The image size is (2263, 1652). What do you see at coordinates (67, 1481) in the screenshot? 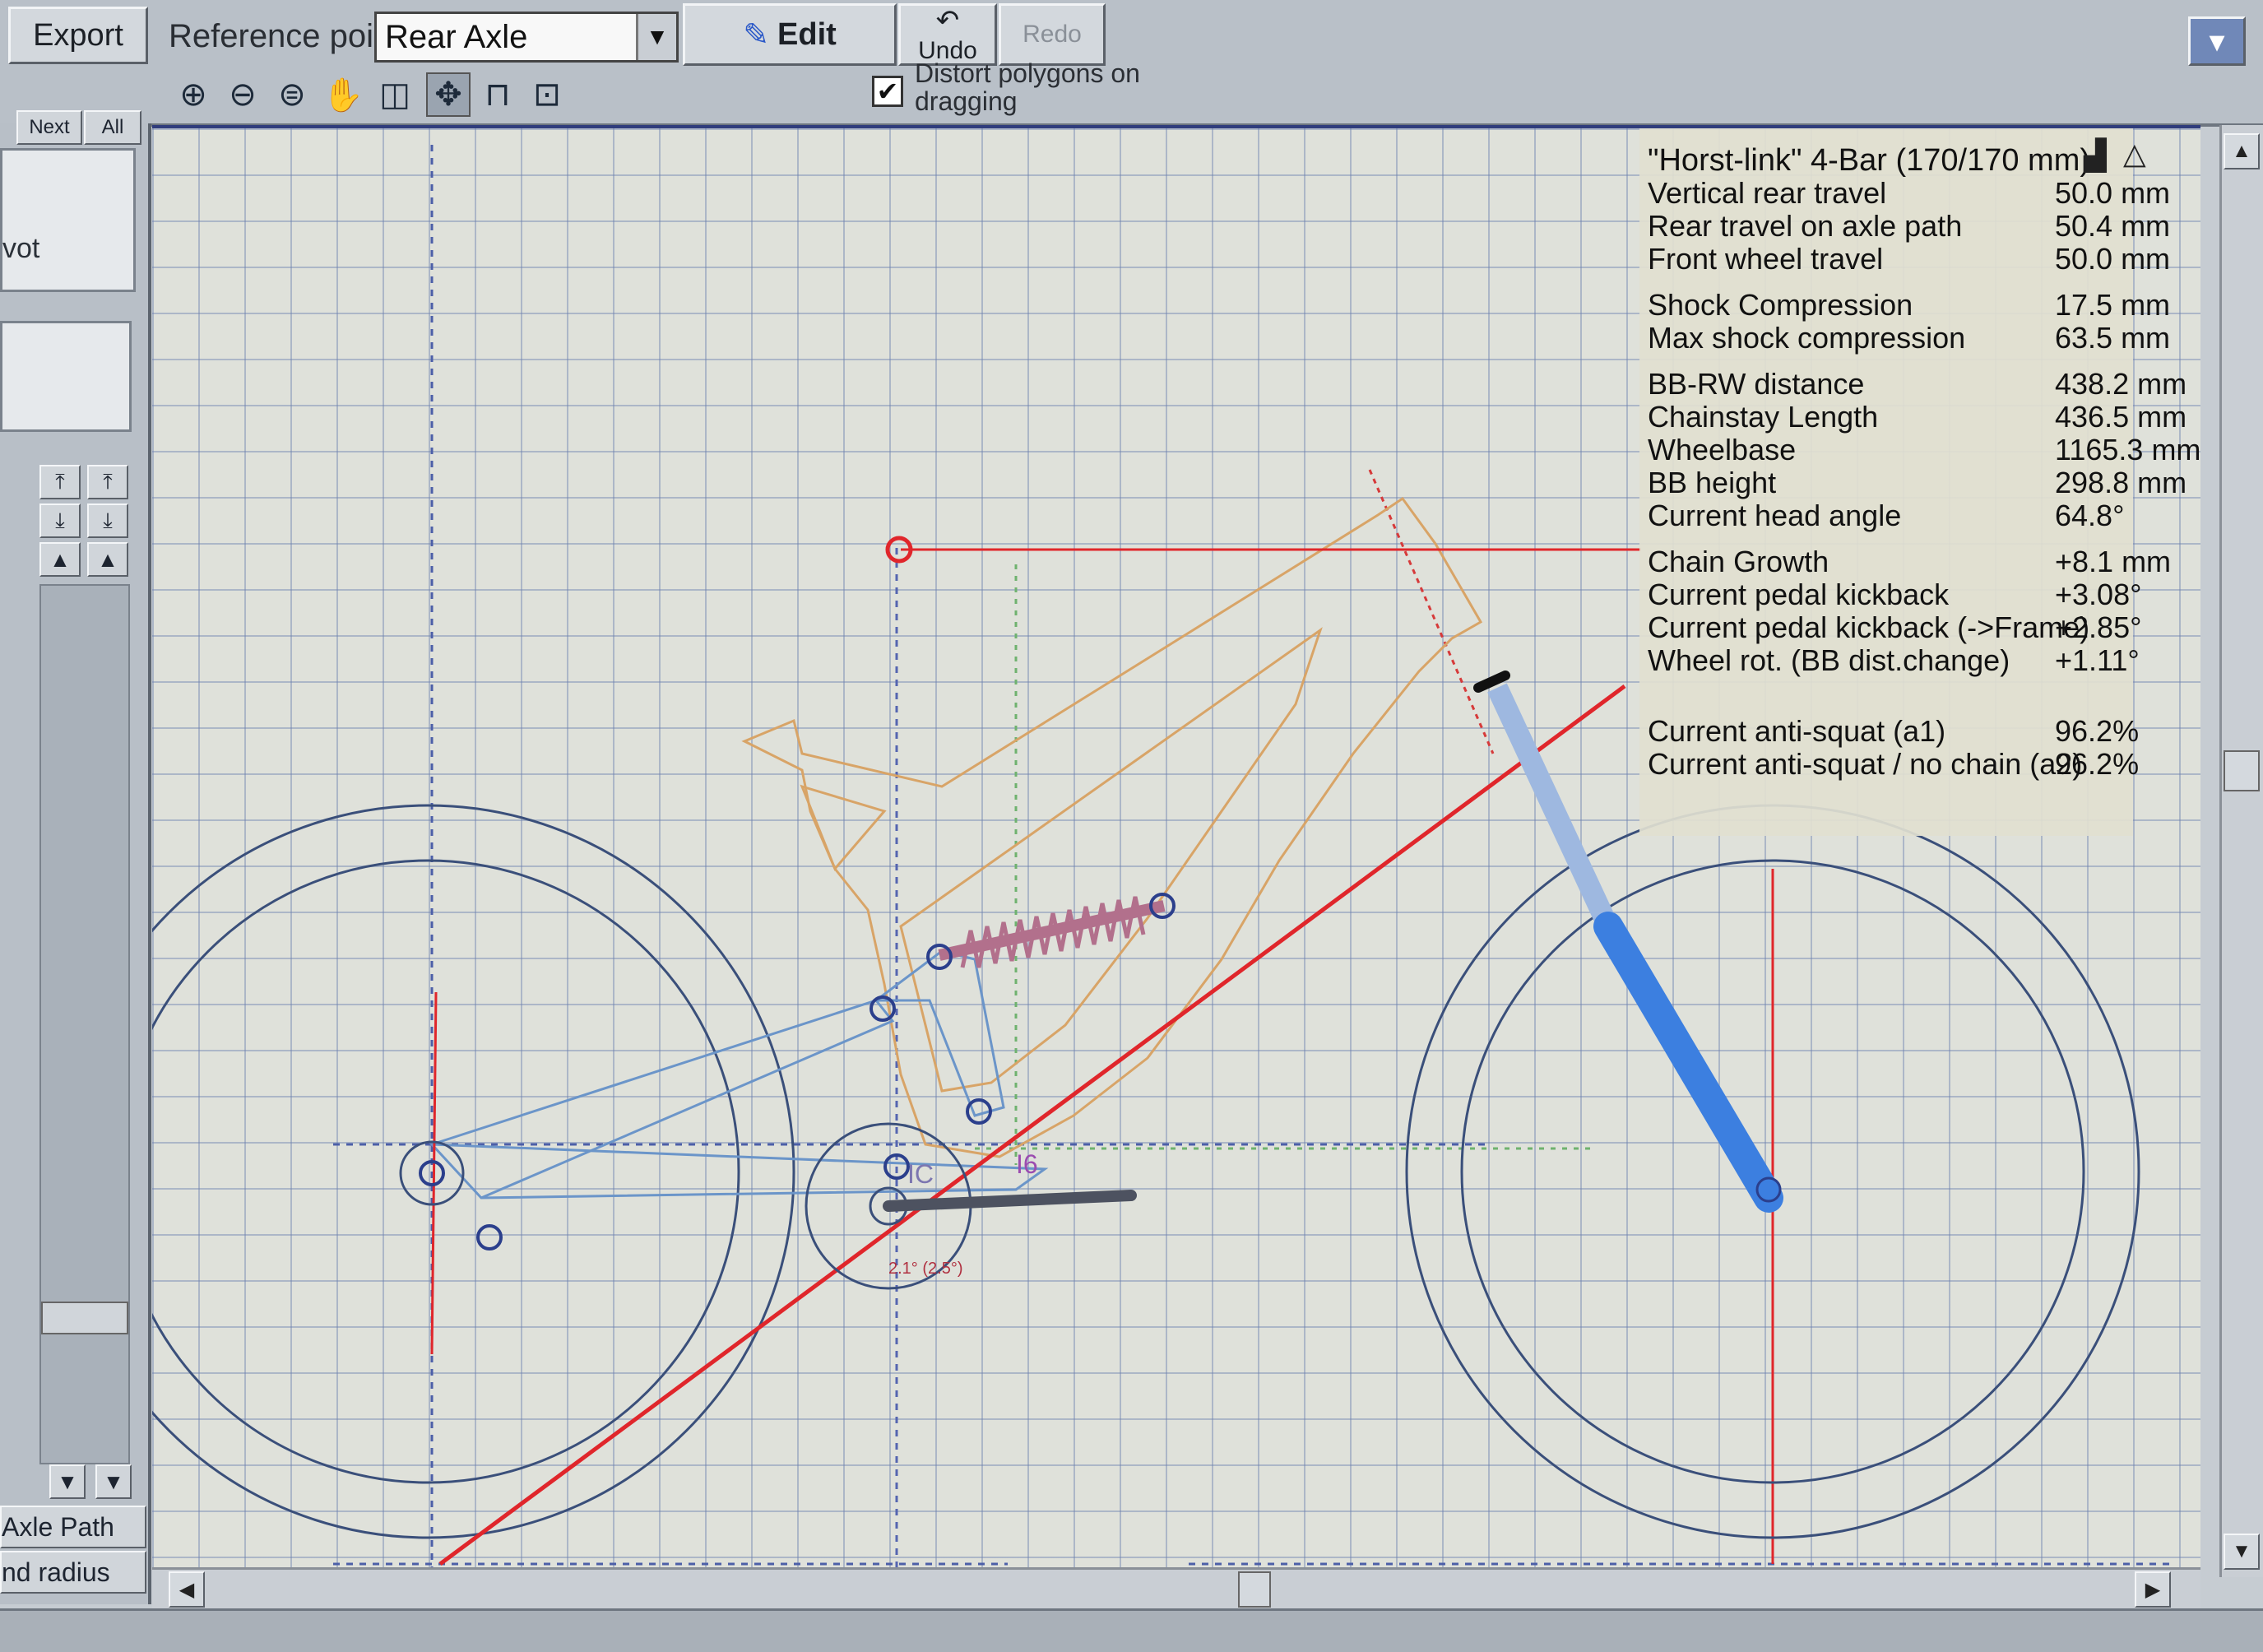
I see `move-down-button: ▼` at bounding box center [67, 1481].